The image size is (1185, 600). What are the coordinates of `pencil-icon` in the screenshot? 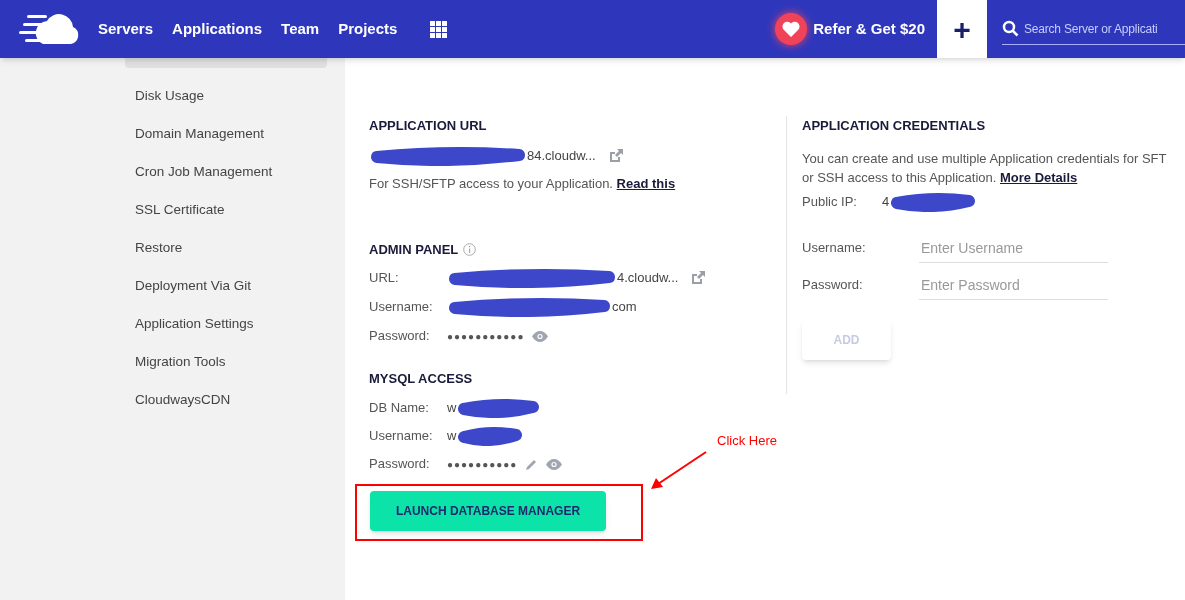 It's located at (532, 464).